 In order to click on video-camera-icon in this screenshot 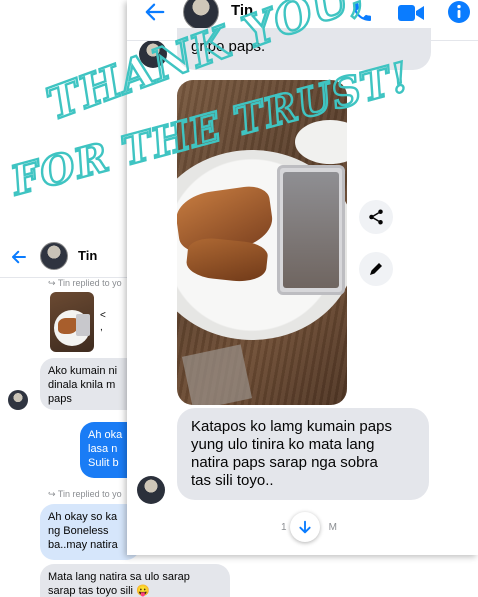, I will do `click(411, 13)`.